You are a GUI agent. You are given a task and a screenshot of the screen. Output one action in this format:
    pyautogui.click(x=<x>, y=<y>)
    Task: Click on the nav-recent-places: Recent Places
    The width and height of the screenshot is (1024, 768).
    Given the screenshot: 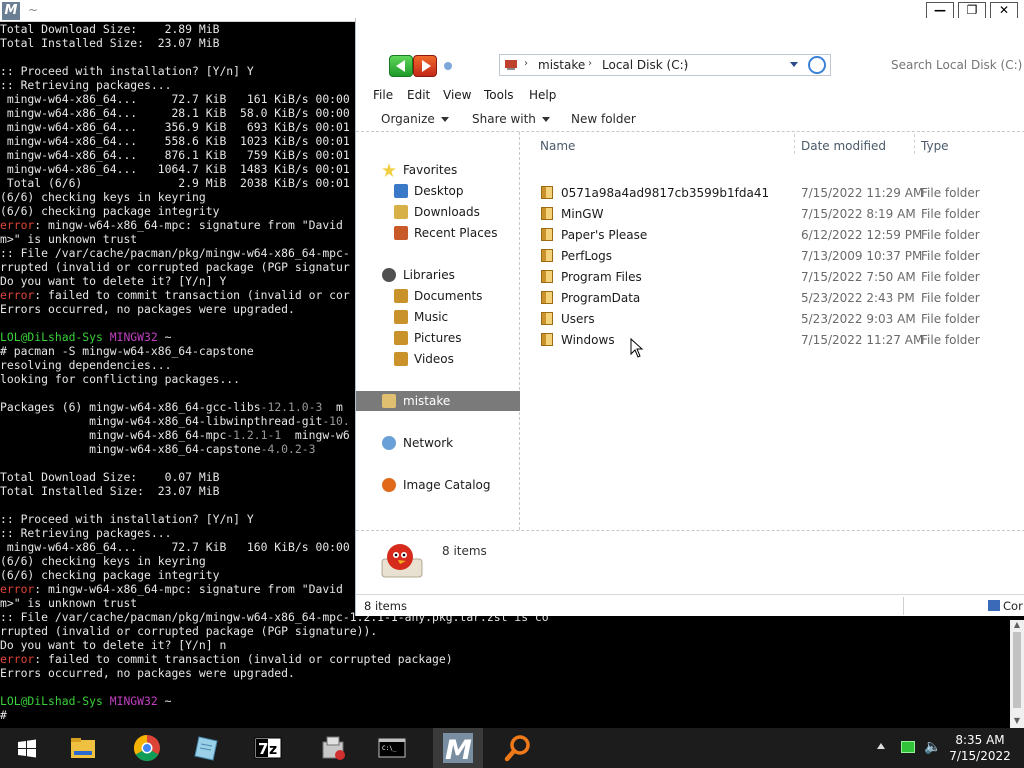 What is the action you would take?
    pyautogui.click(x=438, y=233)
    